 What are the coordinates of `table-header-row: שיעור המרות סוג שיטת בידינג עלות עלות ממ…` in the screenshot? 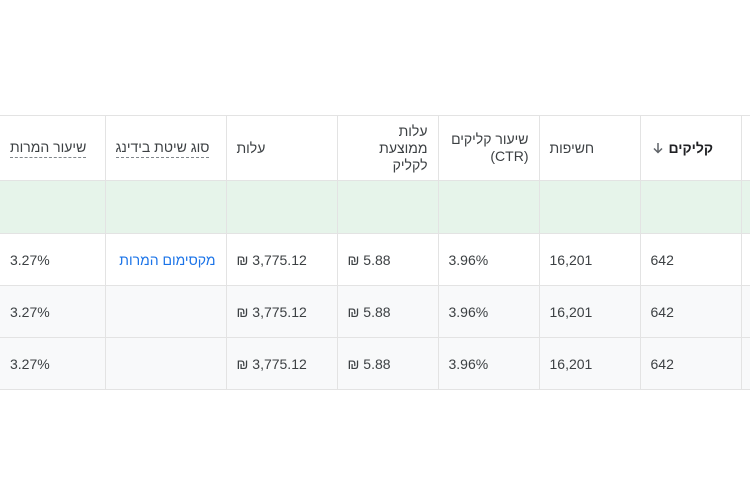 It's located at (375, 148).